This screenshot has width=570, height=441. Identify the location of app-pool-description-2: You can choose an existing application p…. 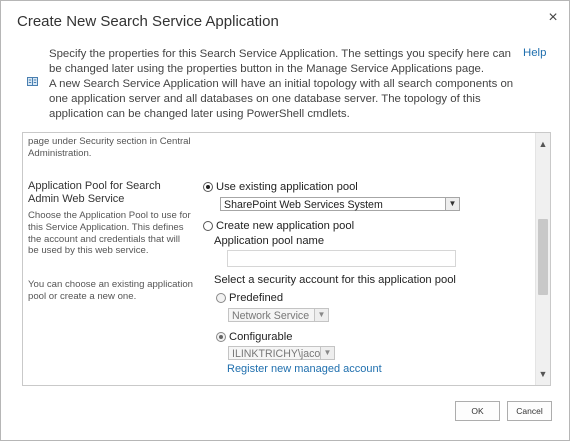
(110, 290).